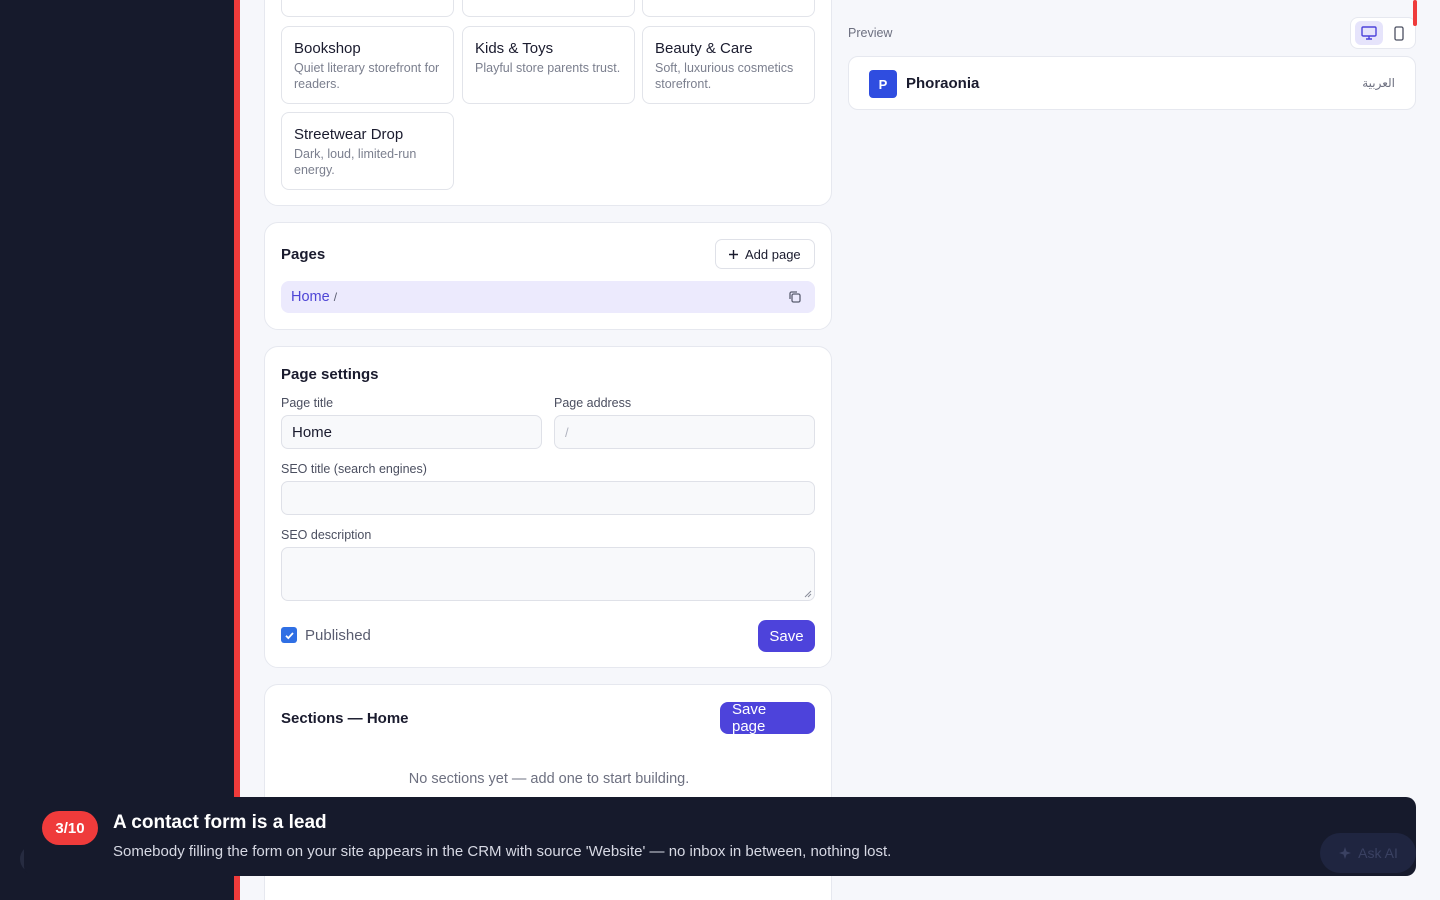 Image resolution: width=1440 pixels, height=900 pixels. I want to click on desktop-view-button, so click(1369, 33).